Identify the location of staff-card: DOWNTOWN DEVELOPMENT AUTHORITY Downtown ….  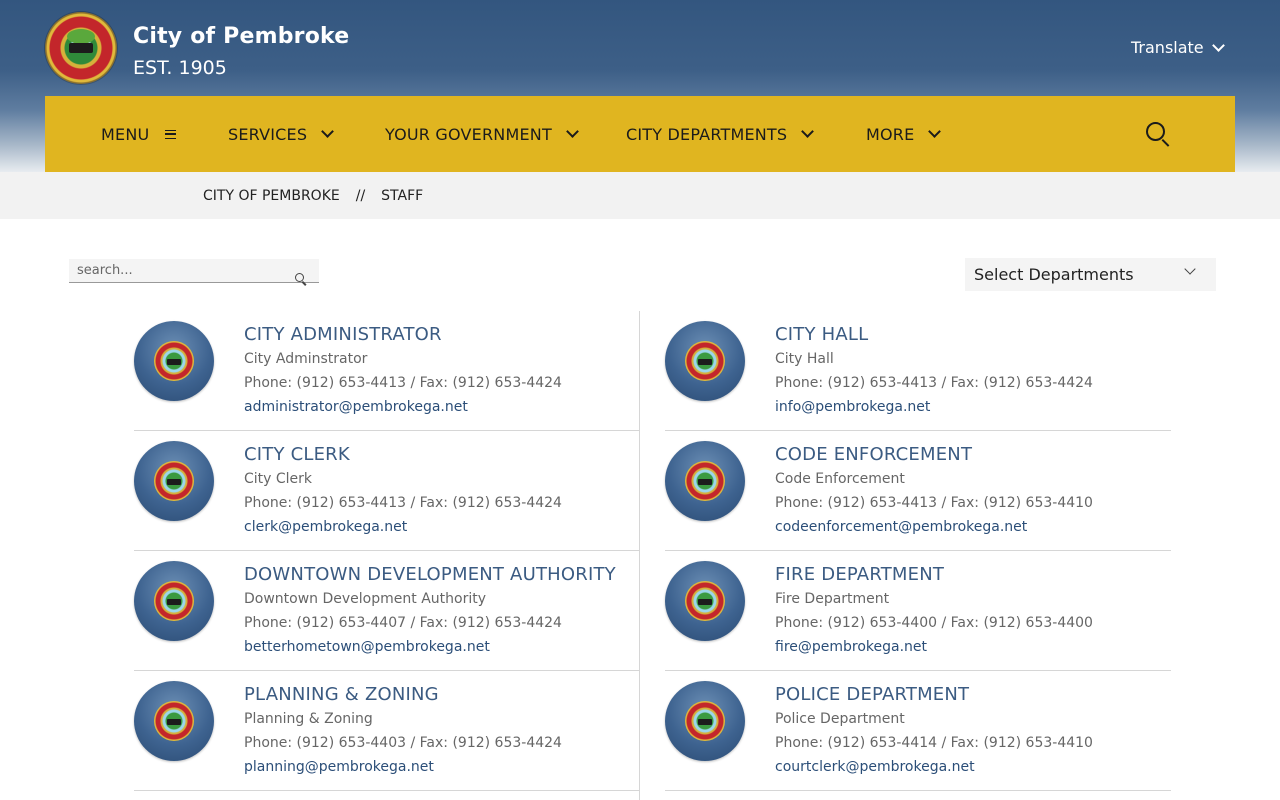
(387, 611).